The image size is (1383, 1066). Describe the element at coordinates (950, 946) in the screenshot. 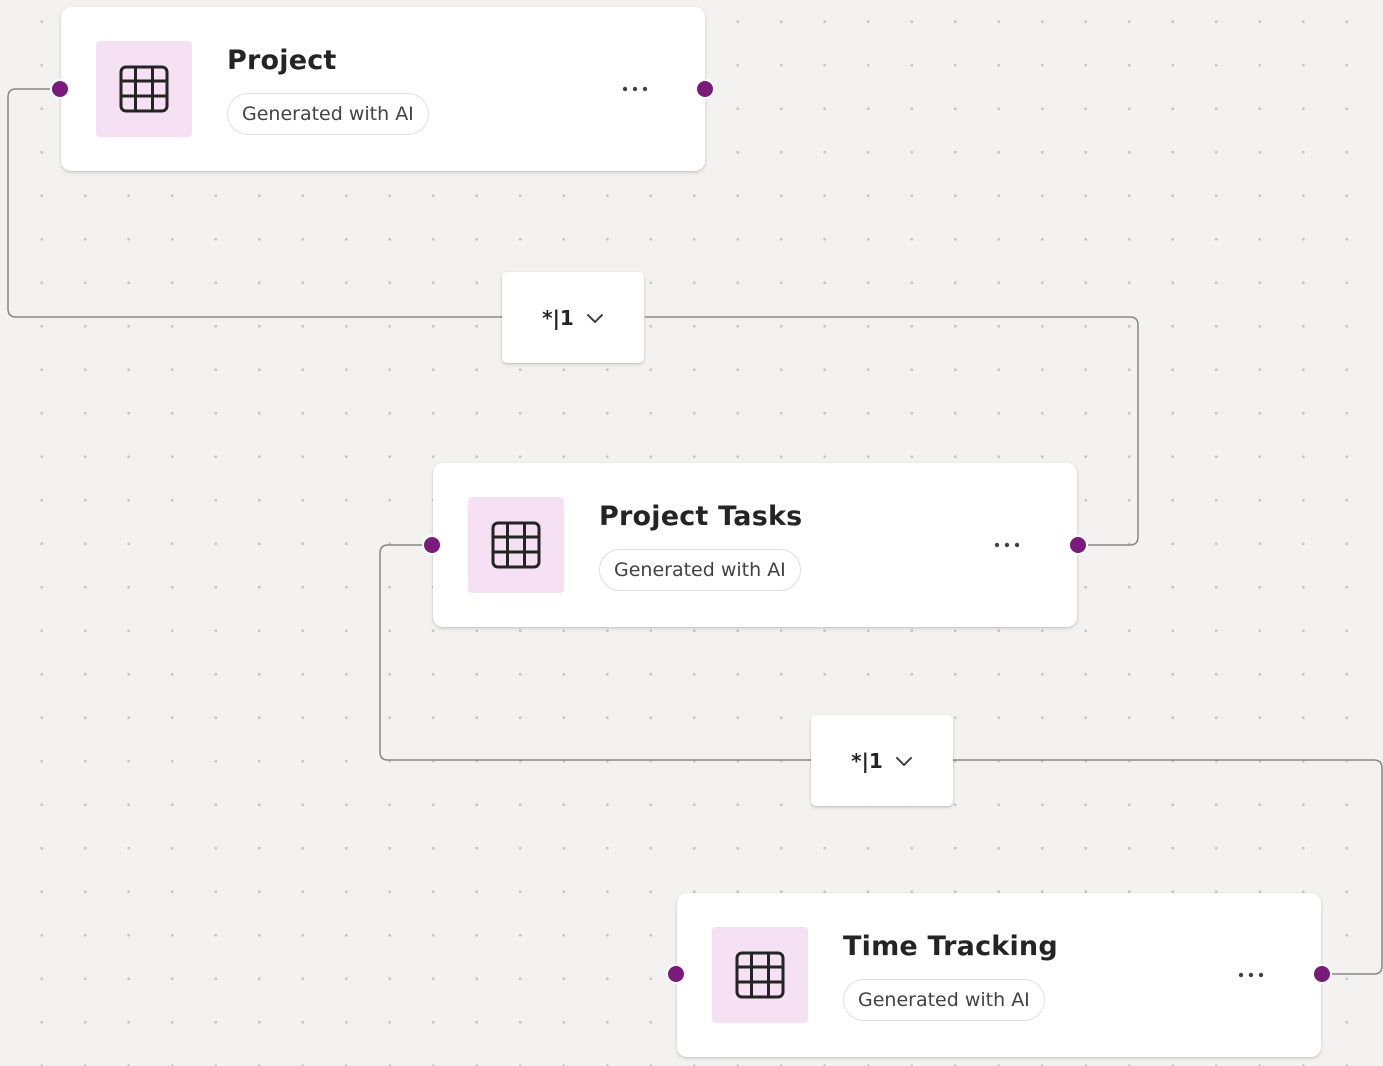

I see `table-title: Time Tracking` at that location.